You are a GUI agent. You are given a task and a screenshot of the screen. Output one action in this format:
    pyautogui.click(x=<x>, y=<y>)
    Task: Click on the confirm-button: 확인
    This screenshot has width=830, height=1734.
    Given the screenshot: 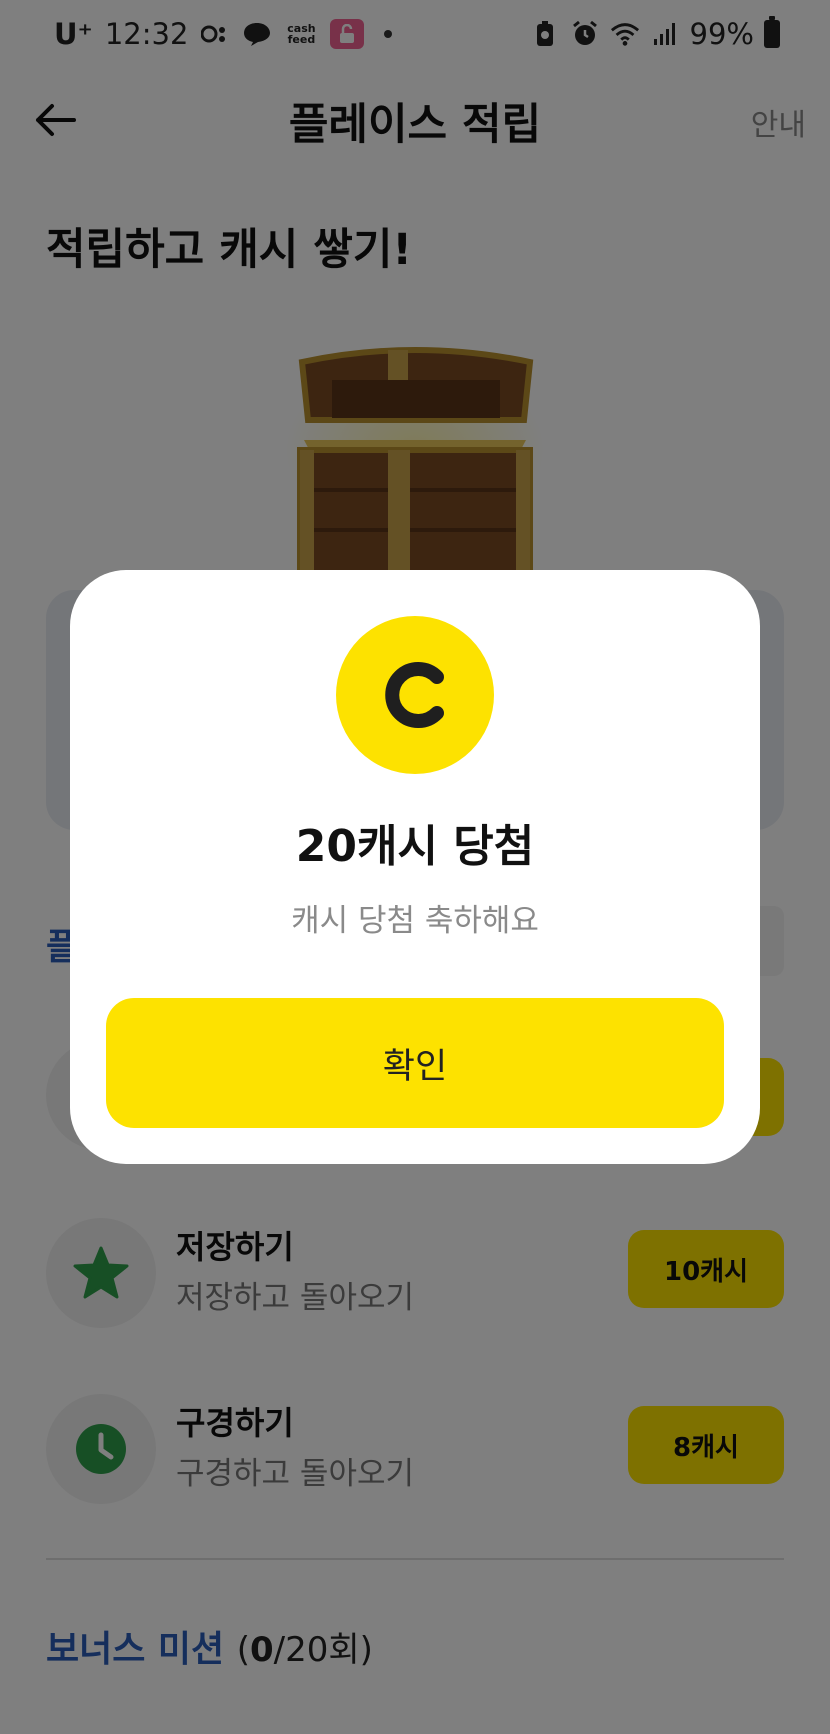 What is the action you would take?
    pyautogui.click(x=415, y=1063)
    